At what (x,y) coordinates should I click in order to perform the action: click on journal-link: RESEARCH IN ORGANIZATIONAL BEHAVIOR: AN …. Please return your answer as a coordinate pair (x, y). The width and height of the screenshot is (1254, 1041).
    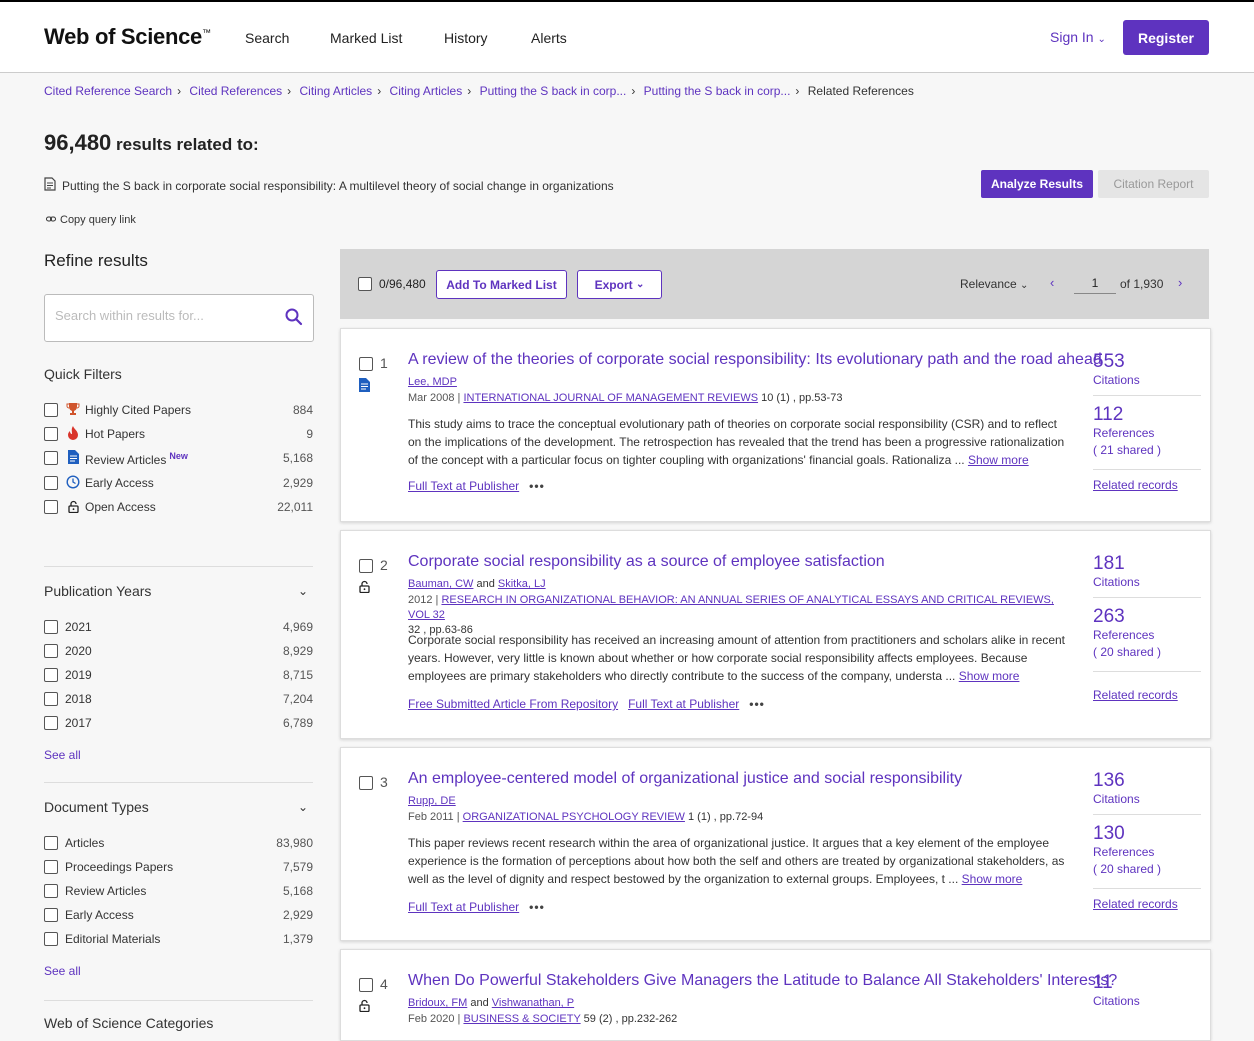
    Looking at the image, I should click on (731, 607).